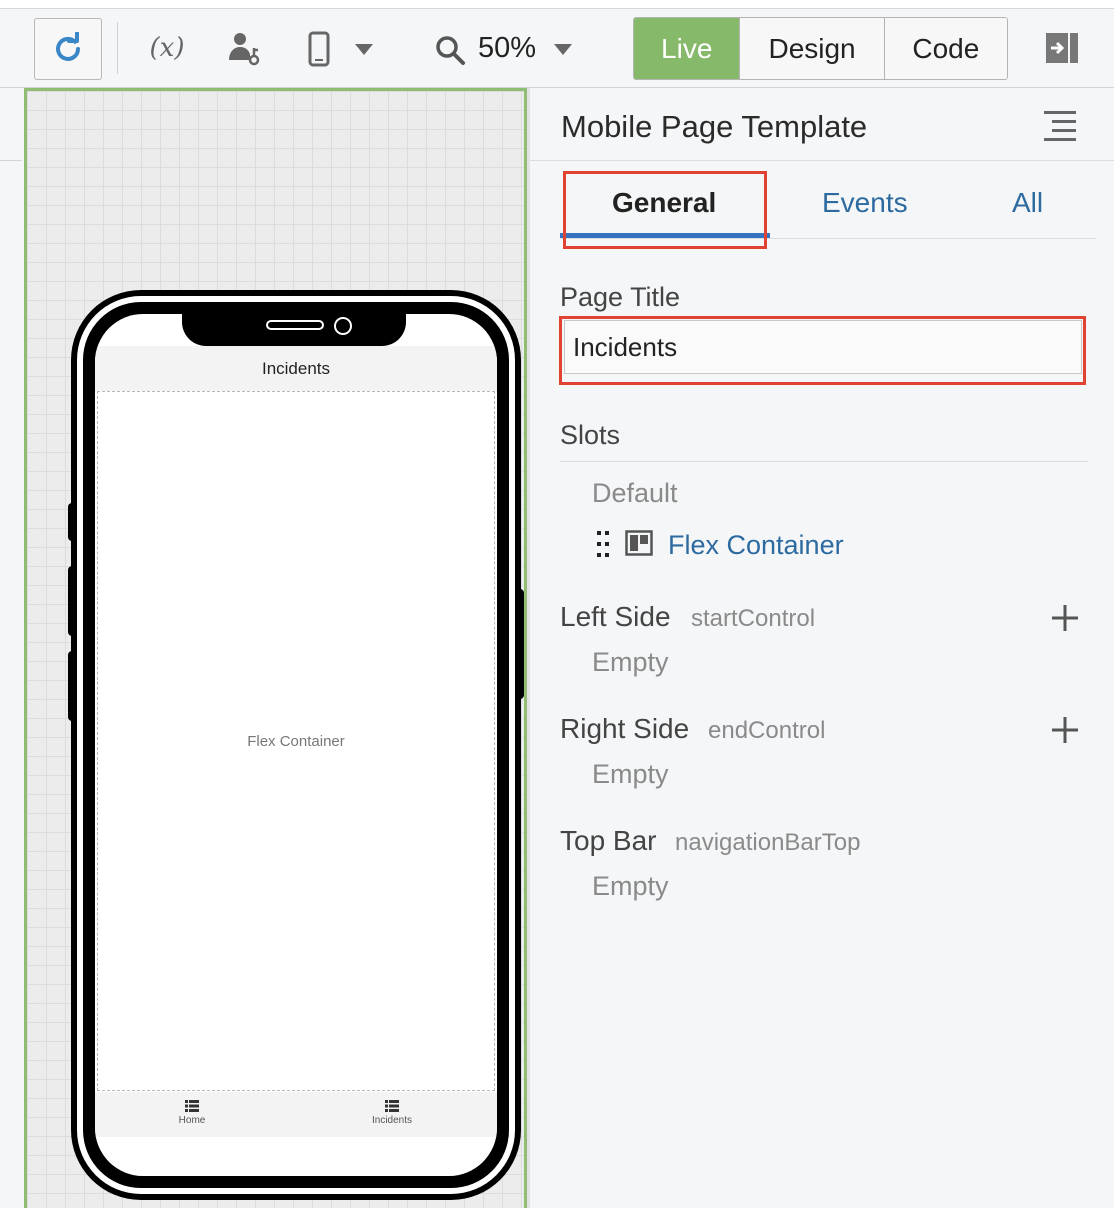 The image size is (1114, 1208). I want to click on top-edge, so click(557, 4).